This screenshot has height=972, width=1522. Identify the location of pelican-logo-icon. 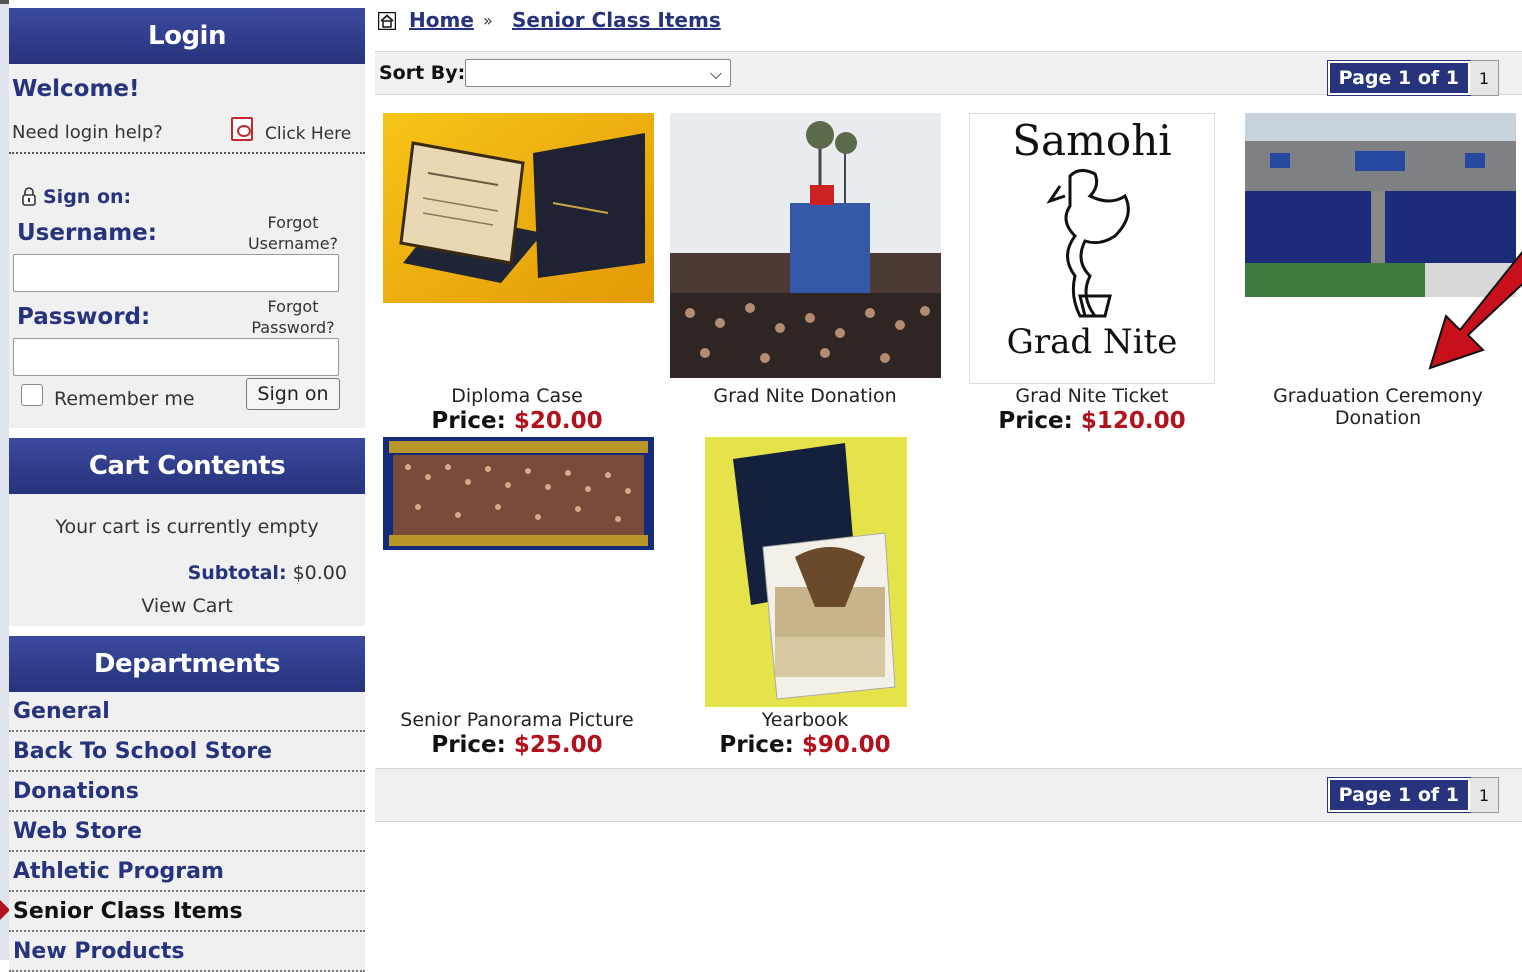
(1088, 243).